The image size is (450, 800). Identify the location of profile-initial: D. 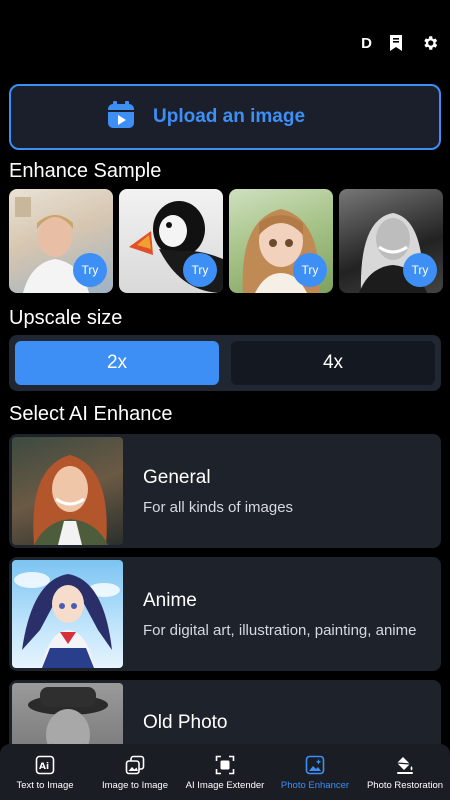
(366, 43).